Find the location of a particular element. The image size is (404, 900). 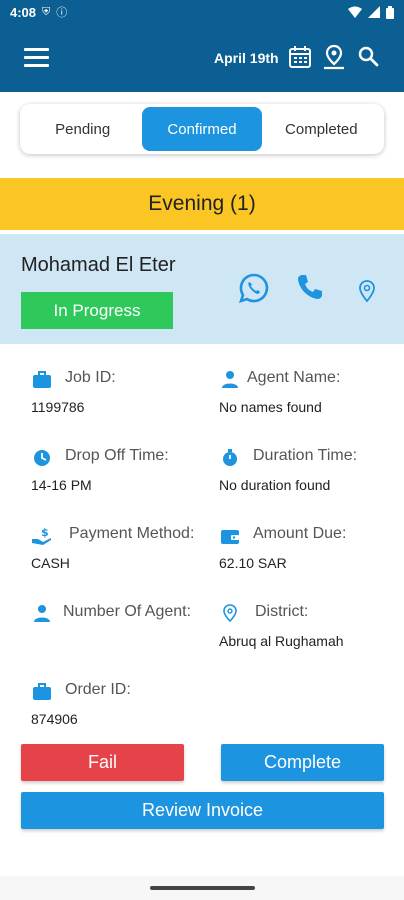

wifi-icon is located at coordinates (355, 12).